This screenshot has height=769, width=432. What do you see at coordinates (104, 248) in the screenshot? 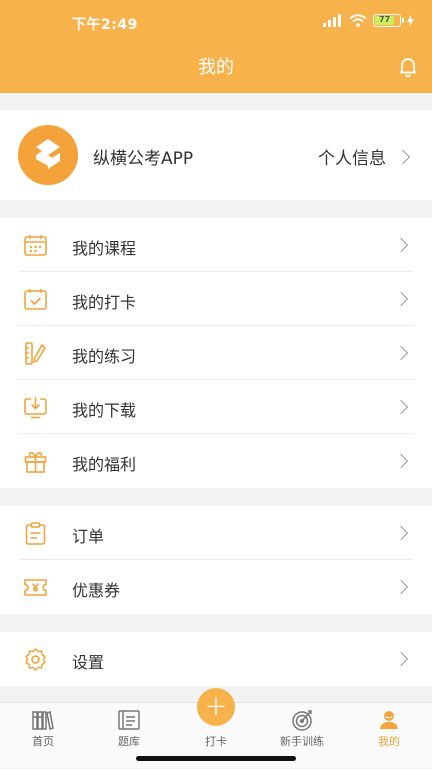
I see `menu-label: 我的课程` at bounding box center [104, 248].